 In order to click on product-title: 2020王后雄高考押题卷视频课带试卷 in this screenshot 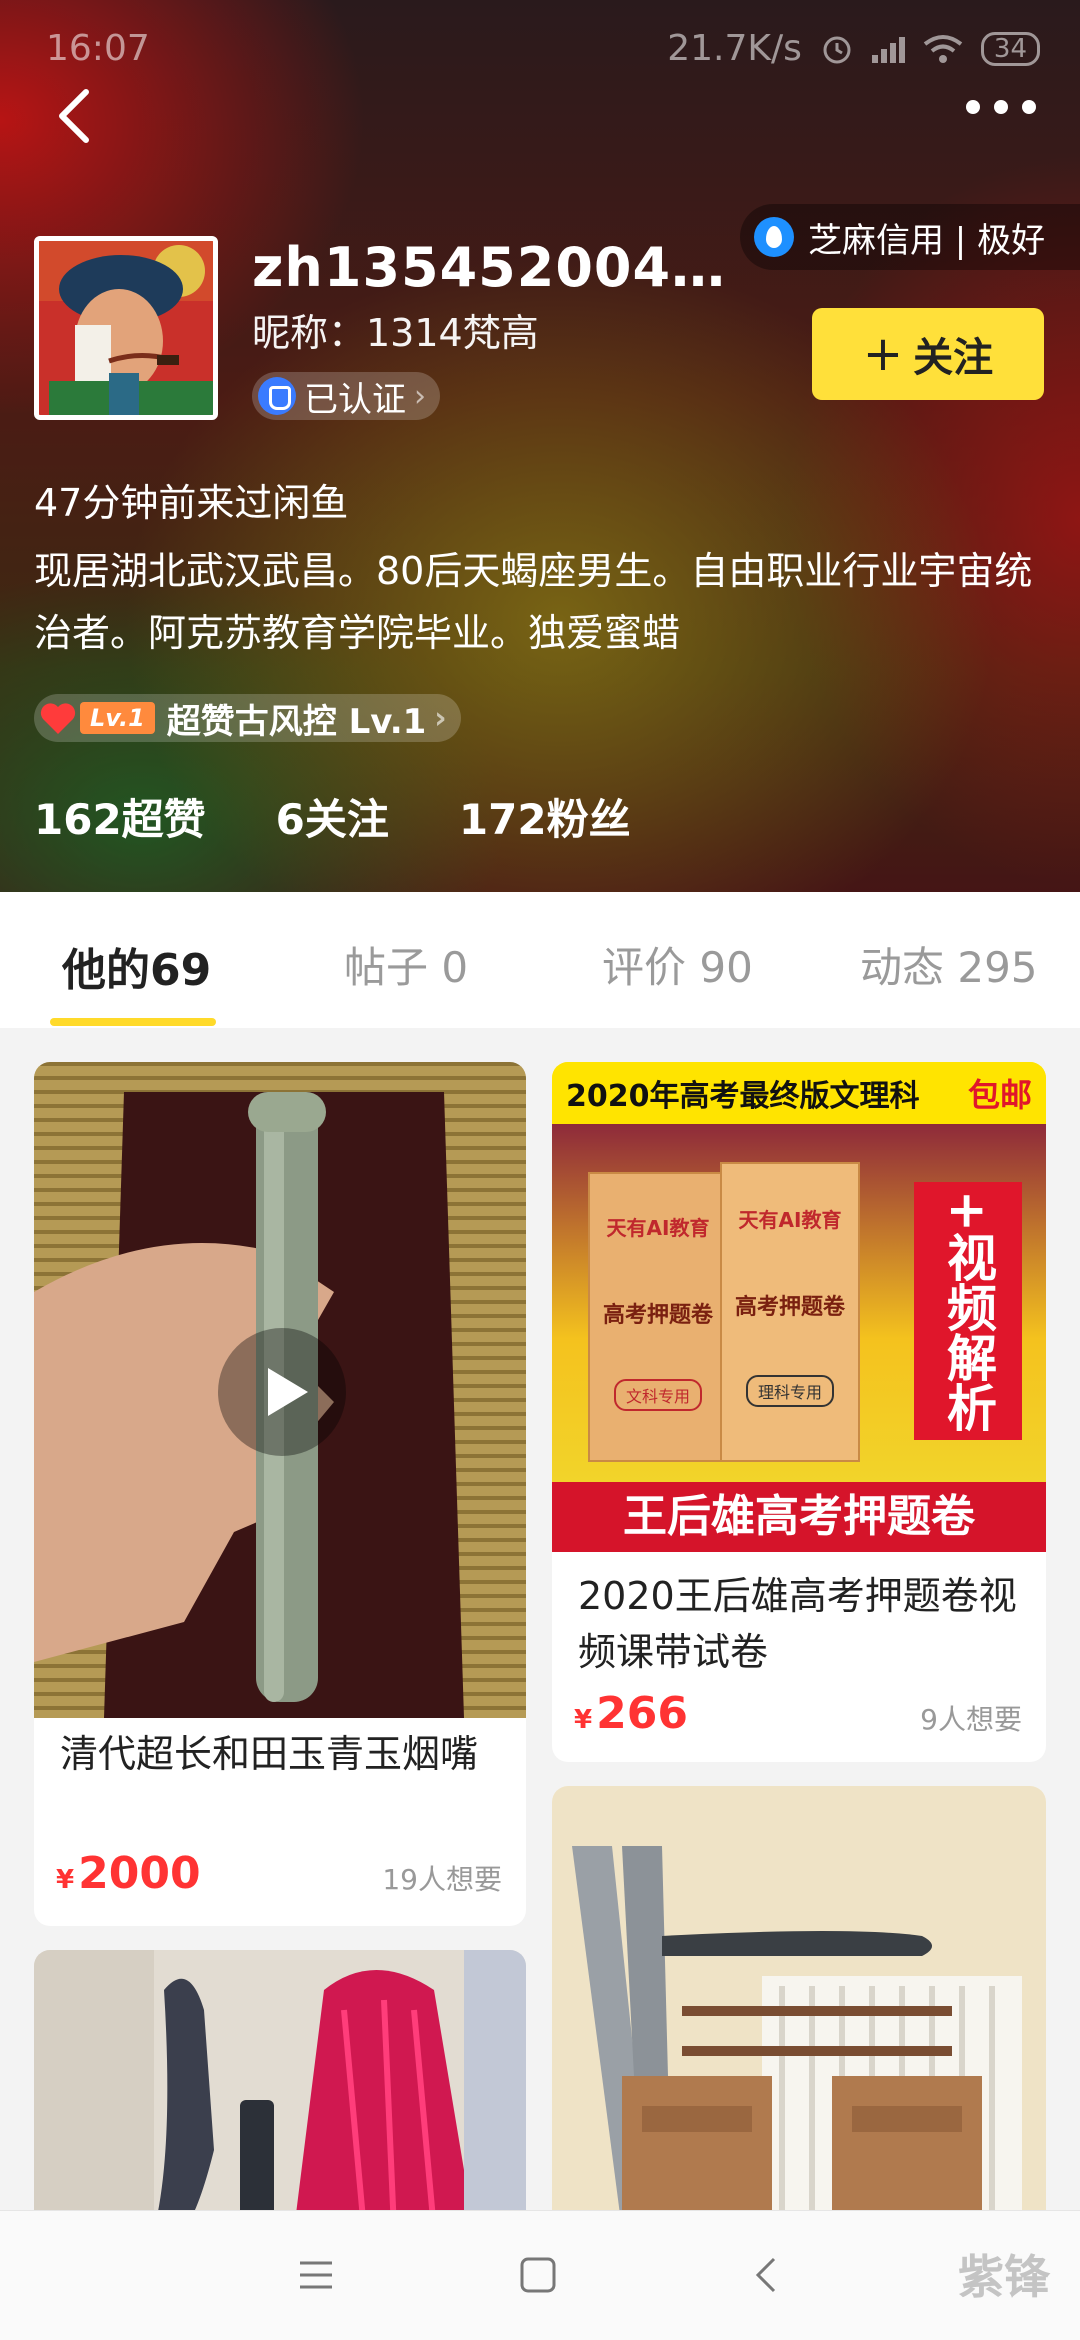, I will do `click(797, 1624)`.